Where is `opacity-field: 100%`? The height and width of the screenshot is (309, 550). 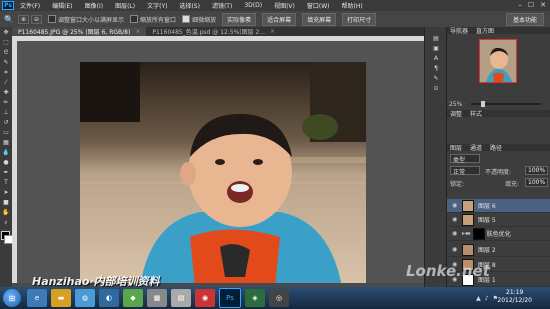 opacity-field: 100% is located at coordinates (537, 170).